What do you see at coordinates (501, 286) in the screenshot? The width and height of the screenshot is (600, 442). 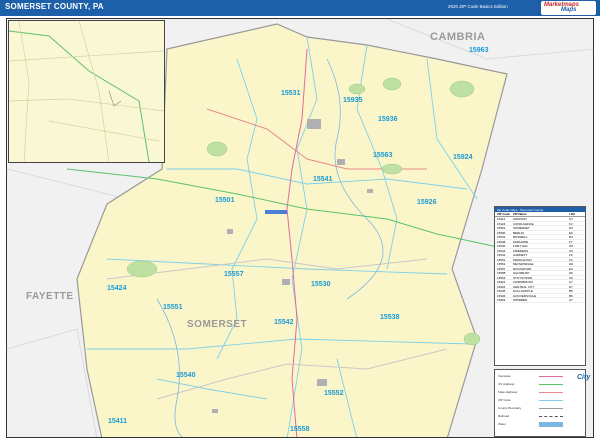 I see `table-cell: 15926` at bounding box center [501, 286].